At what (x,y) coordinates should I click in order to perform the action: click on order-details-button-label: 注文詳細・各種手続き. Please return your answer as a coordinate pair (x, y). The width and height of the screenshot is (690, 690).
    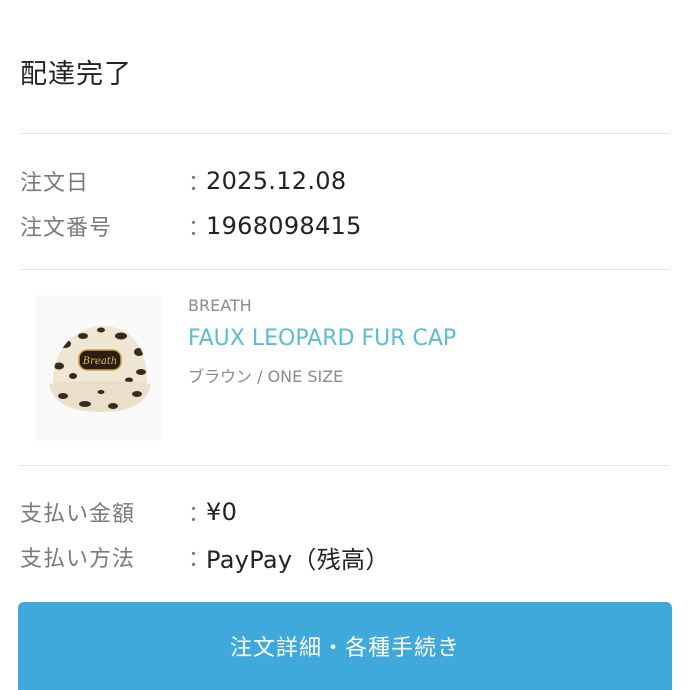
    Looking at the image, I should click on (344, 647).